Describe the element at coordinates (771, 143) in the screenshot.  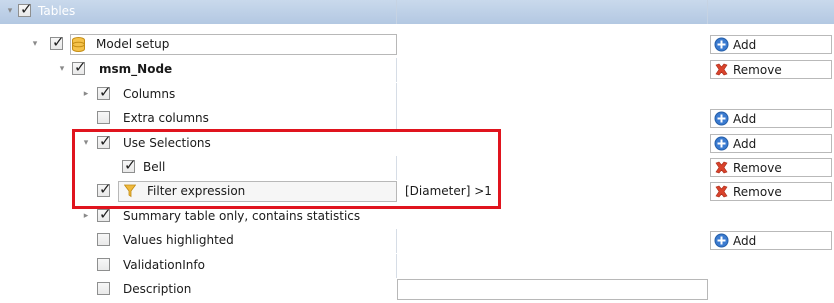
I see `add-selection-button: Add` at that location.